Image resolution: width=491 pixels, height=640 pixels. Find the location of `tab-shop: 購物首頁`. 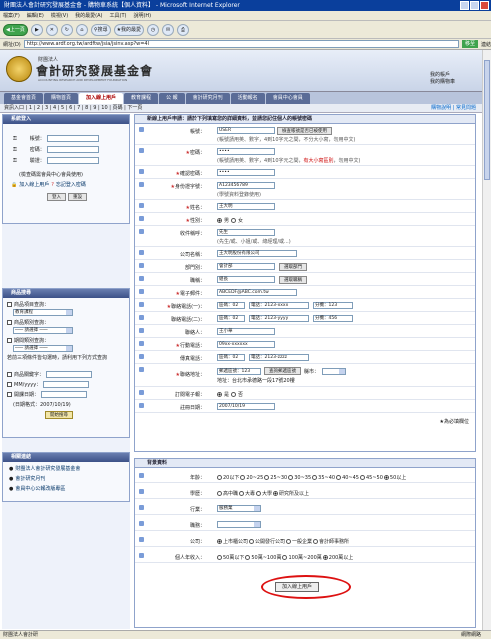

tab-shop: 購物首頁 is located at coordinates (61, 98).